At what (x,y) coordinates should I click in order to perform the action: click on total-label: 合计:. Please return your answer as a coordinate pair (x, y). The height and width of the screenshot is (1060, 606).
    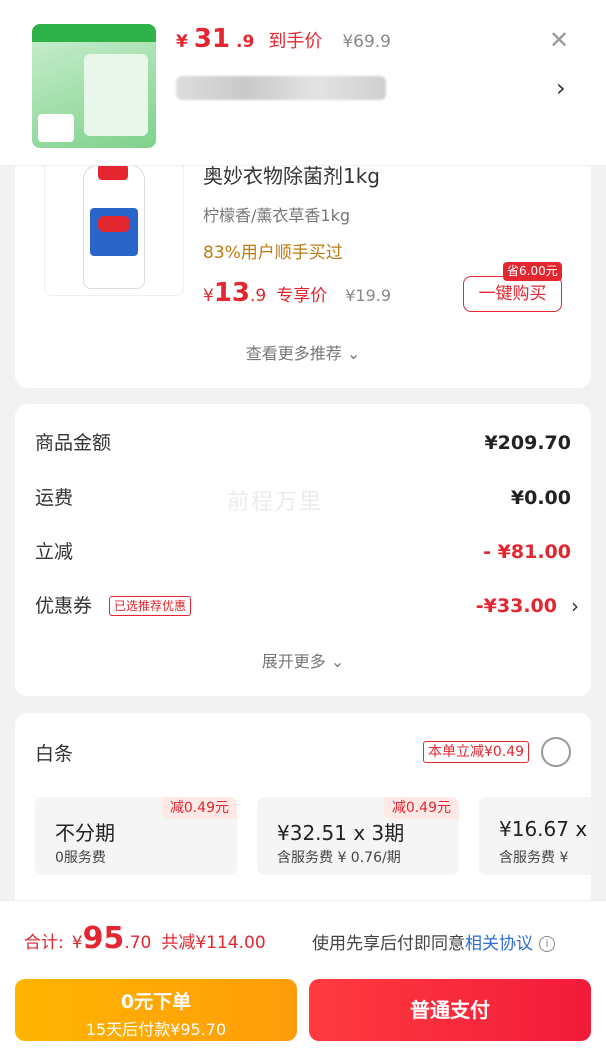
    Looking at the image, I should click on (44, 943).